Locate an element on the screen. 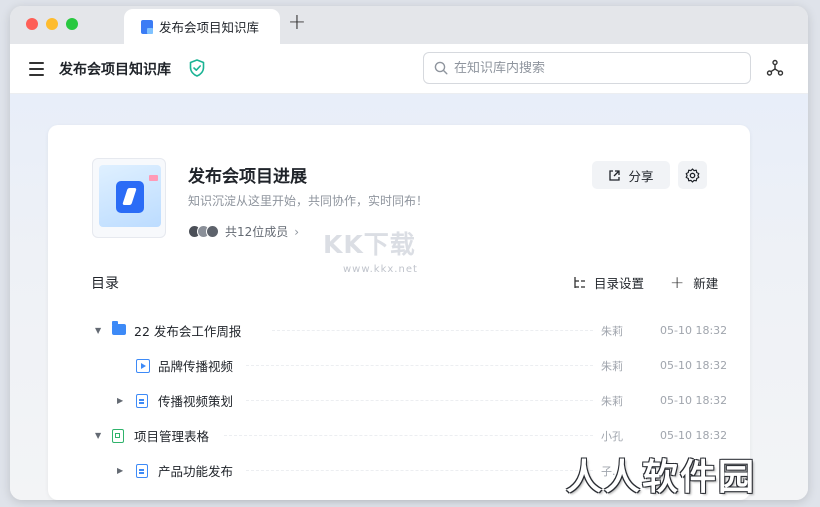  toc-row-label: 项目管理表格 is located at coordinates (172, 436).